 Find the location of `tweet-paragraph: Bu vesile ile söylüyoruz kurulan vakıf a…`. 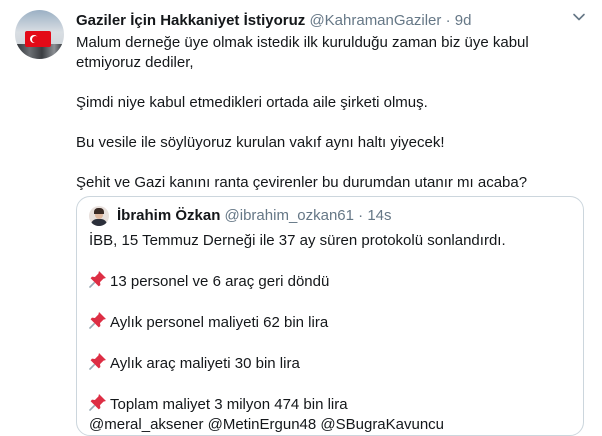

tweet-paragraph: Bu vesile ile söylüyoruz kurulan vakıf a… is located at coordinates (260, 142).